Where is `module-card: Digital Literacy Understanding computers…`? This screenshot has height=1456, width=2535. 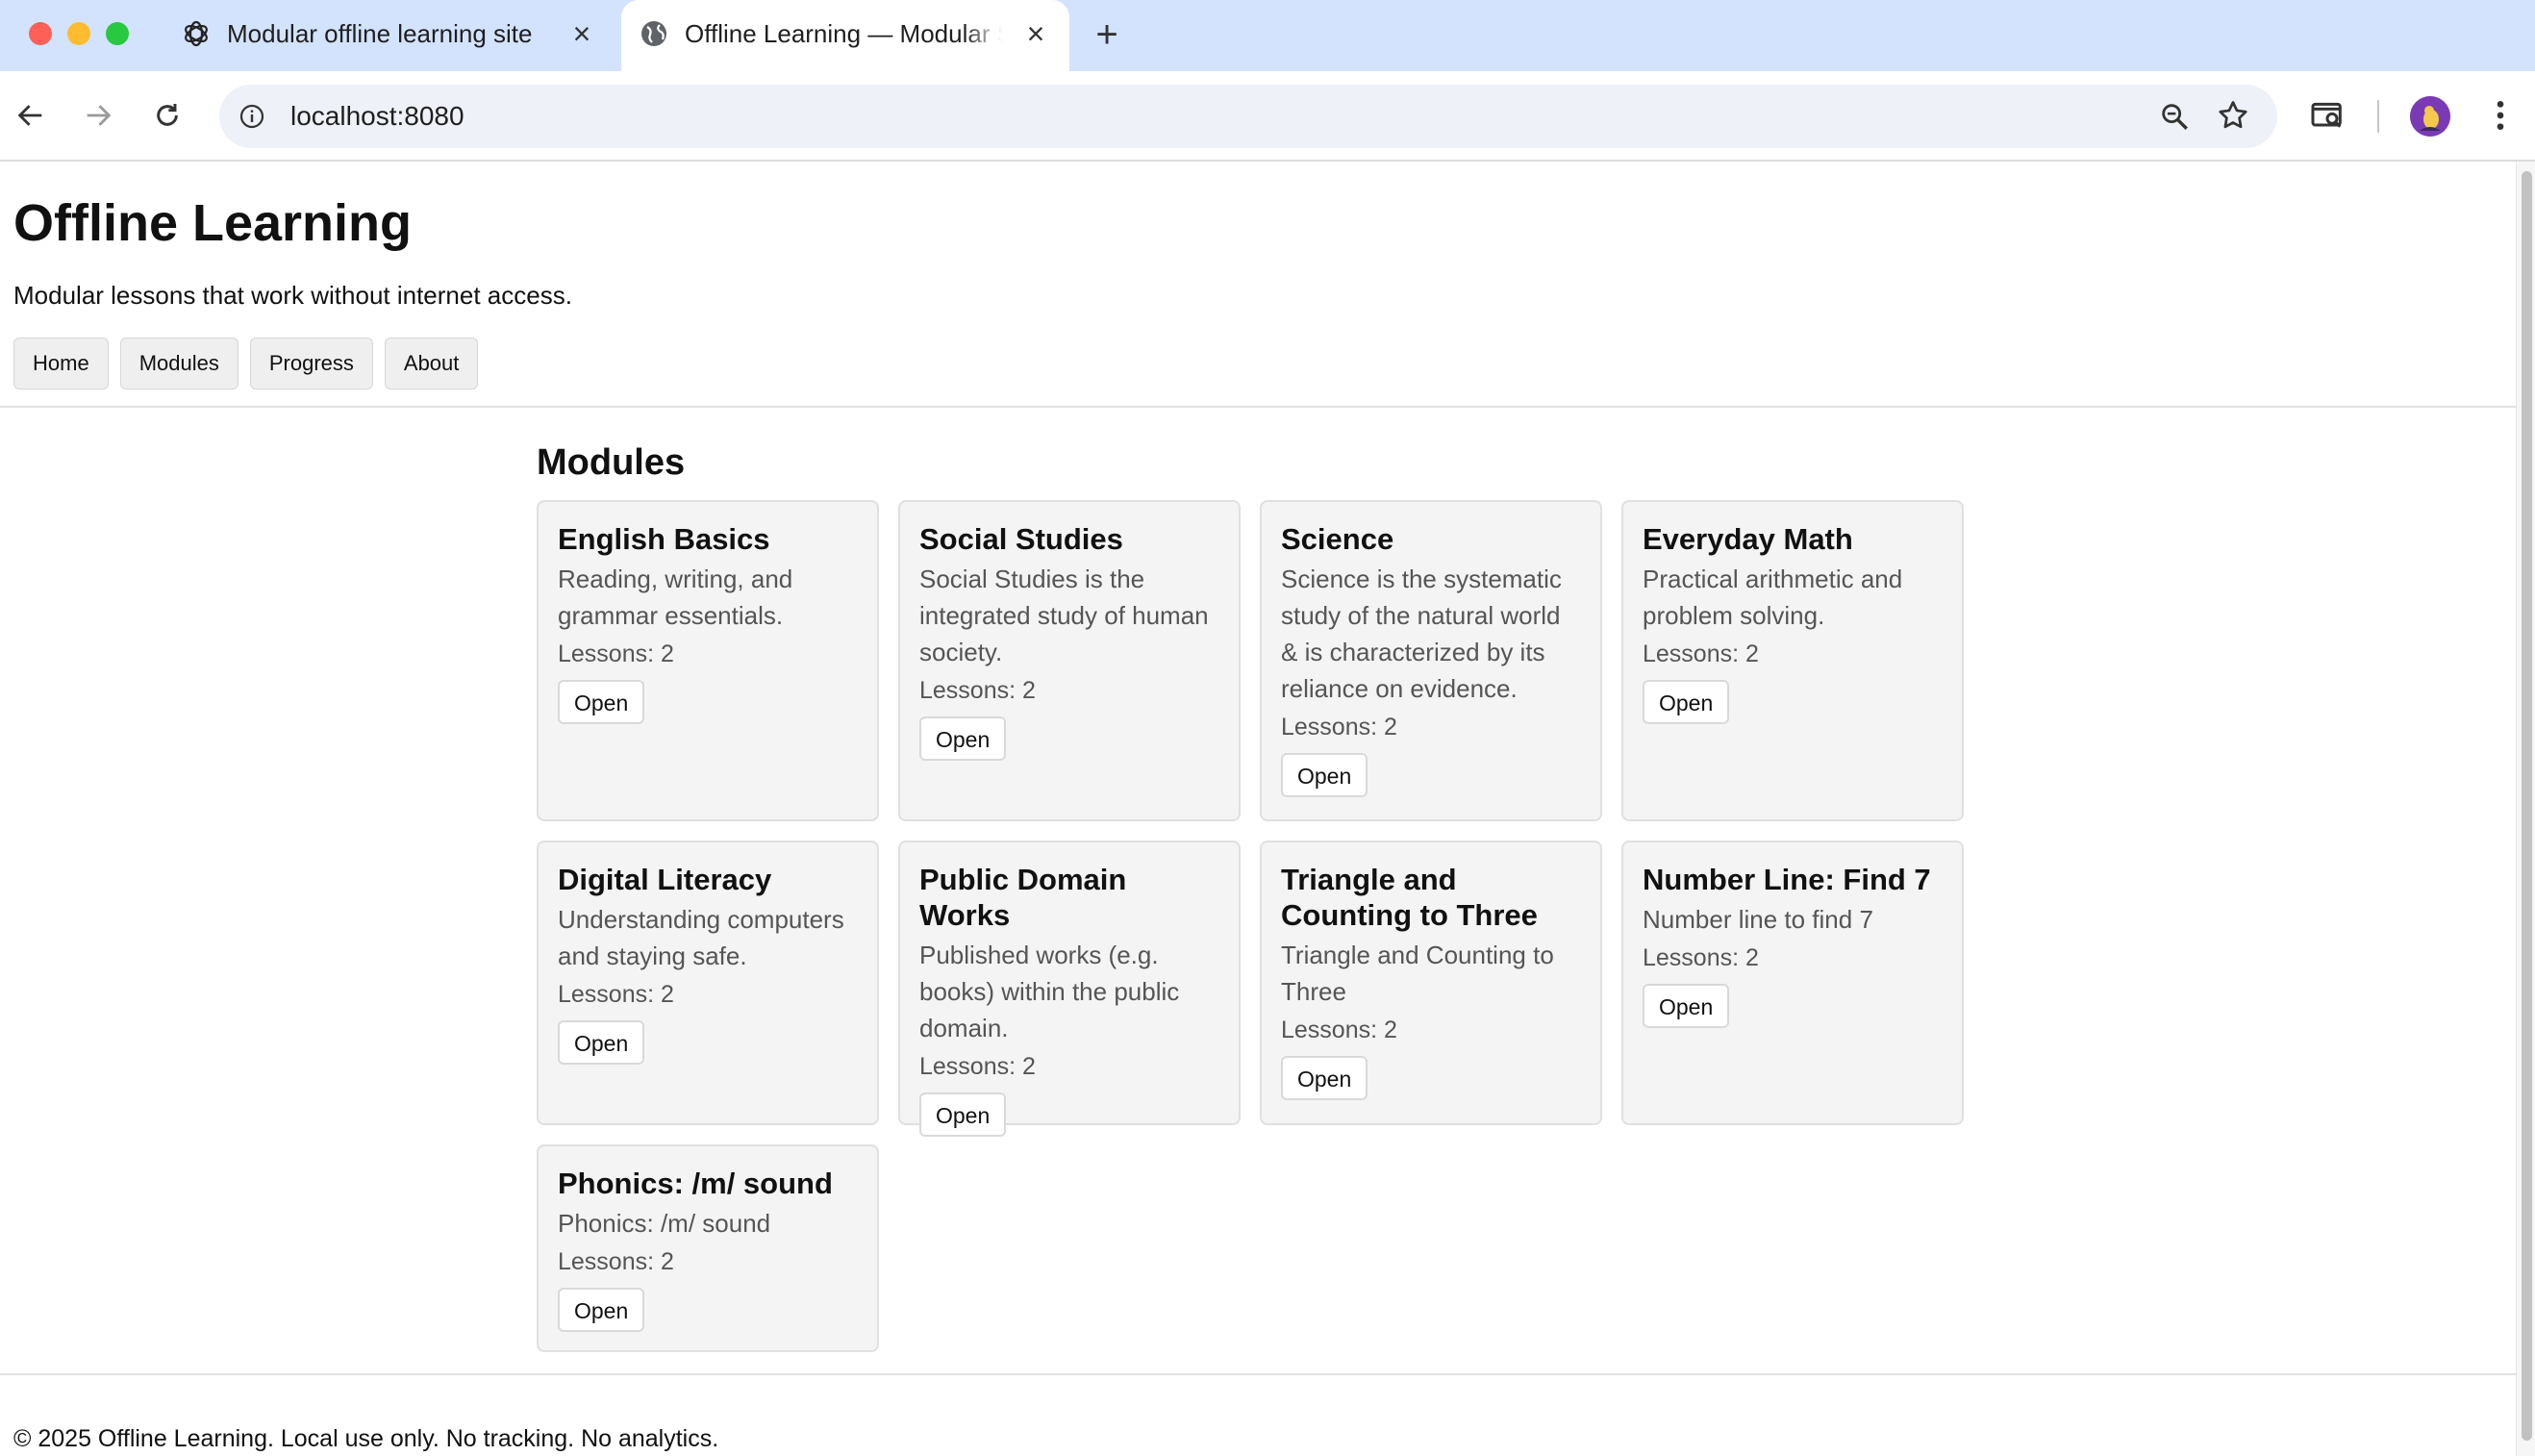 module-card: Digital Literacy Understanding computers… is located at coordinates (708, 983).